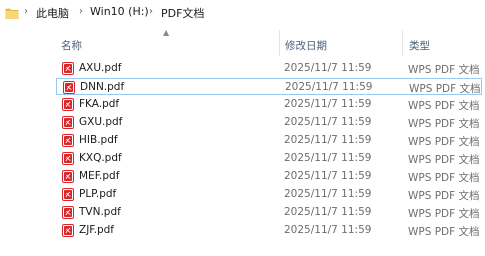 This screenshot has height=256, width=485. What do you see at coordinates (98, 140) in the screenshot?
I see `file-name: HIB.pdf` at bounding box center [98, 140].